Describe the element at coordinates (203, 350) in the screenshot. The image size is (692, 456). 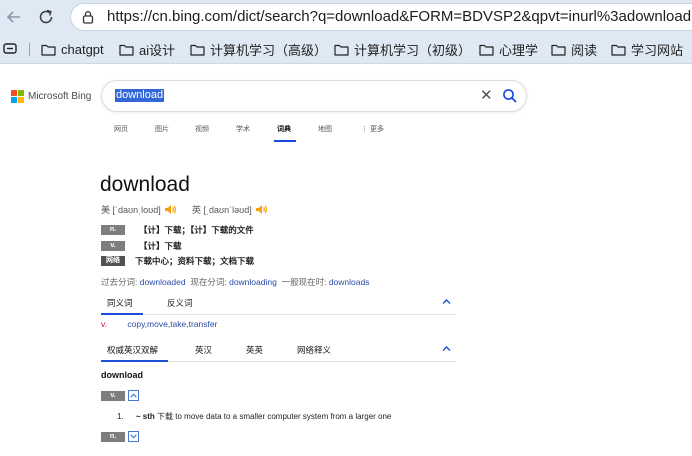
I see `tab-en-cn: 英汉` at that location.